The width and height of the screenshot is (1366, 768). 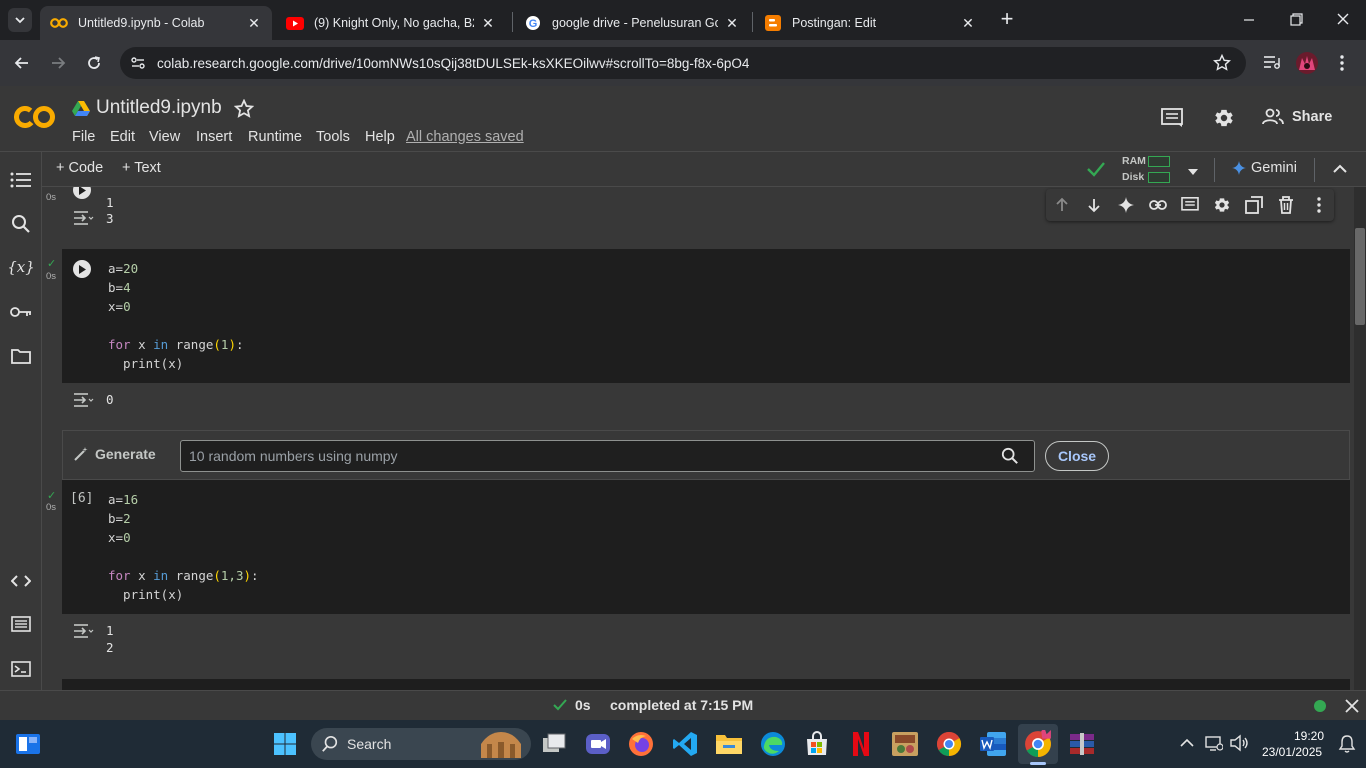 What do you see at coordinates (1249, 20) in the screenshot?
I see `minimize-button` at bounding box center [1249, 20].